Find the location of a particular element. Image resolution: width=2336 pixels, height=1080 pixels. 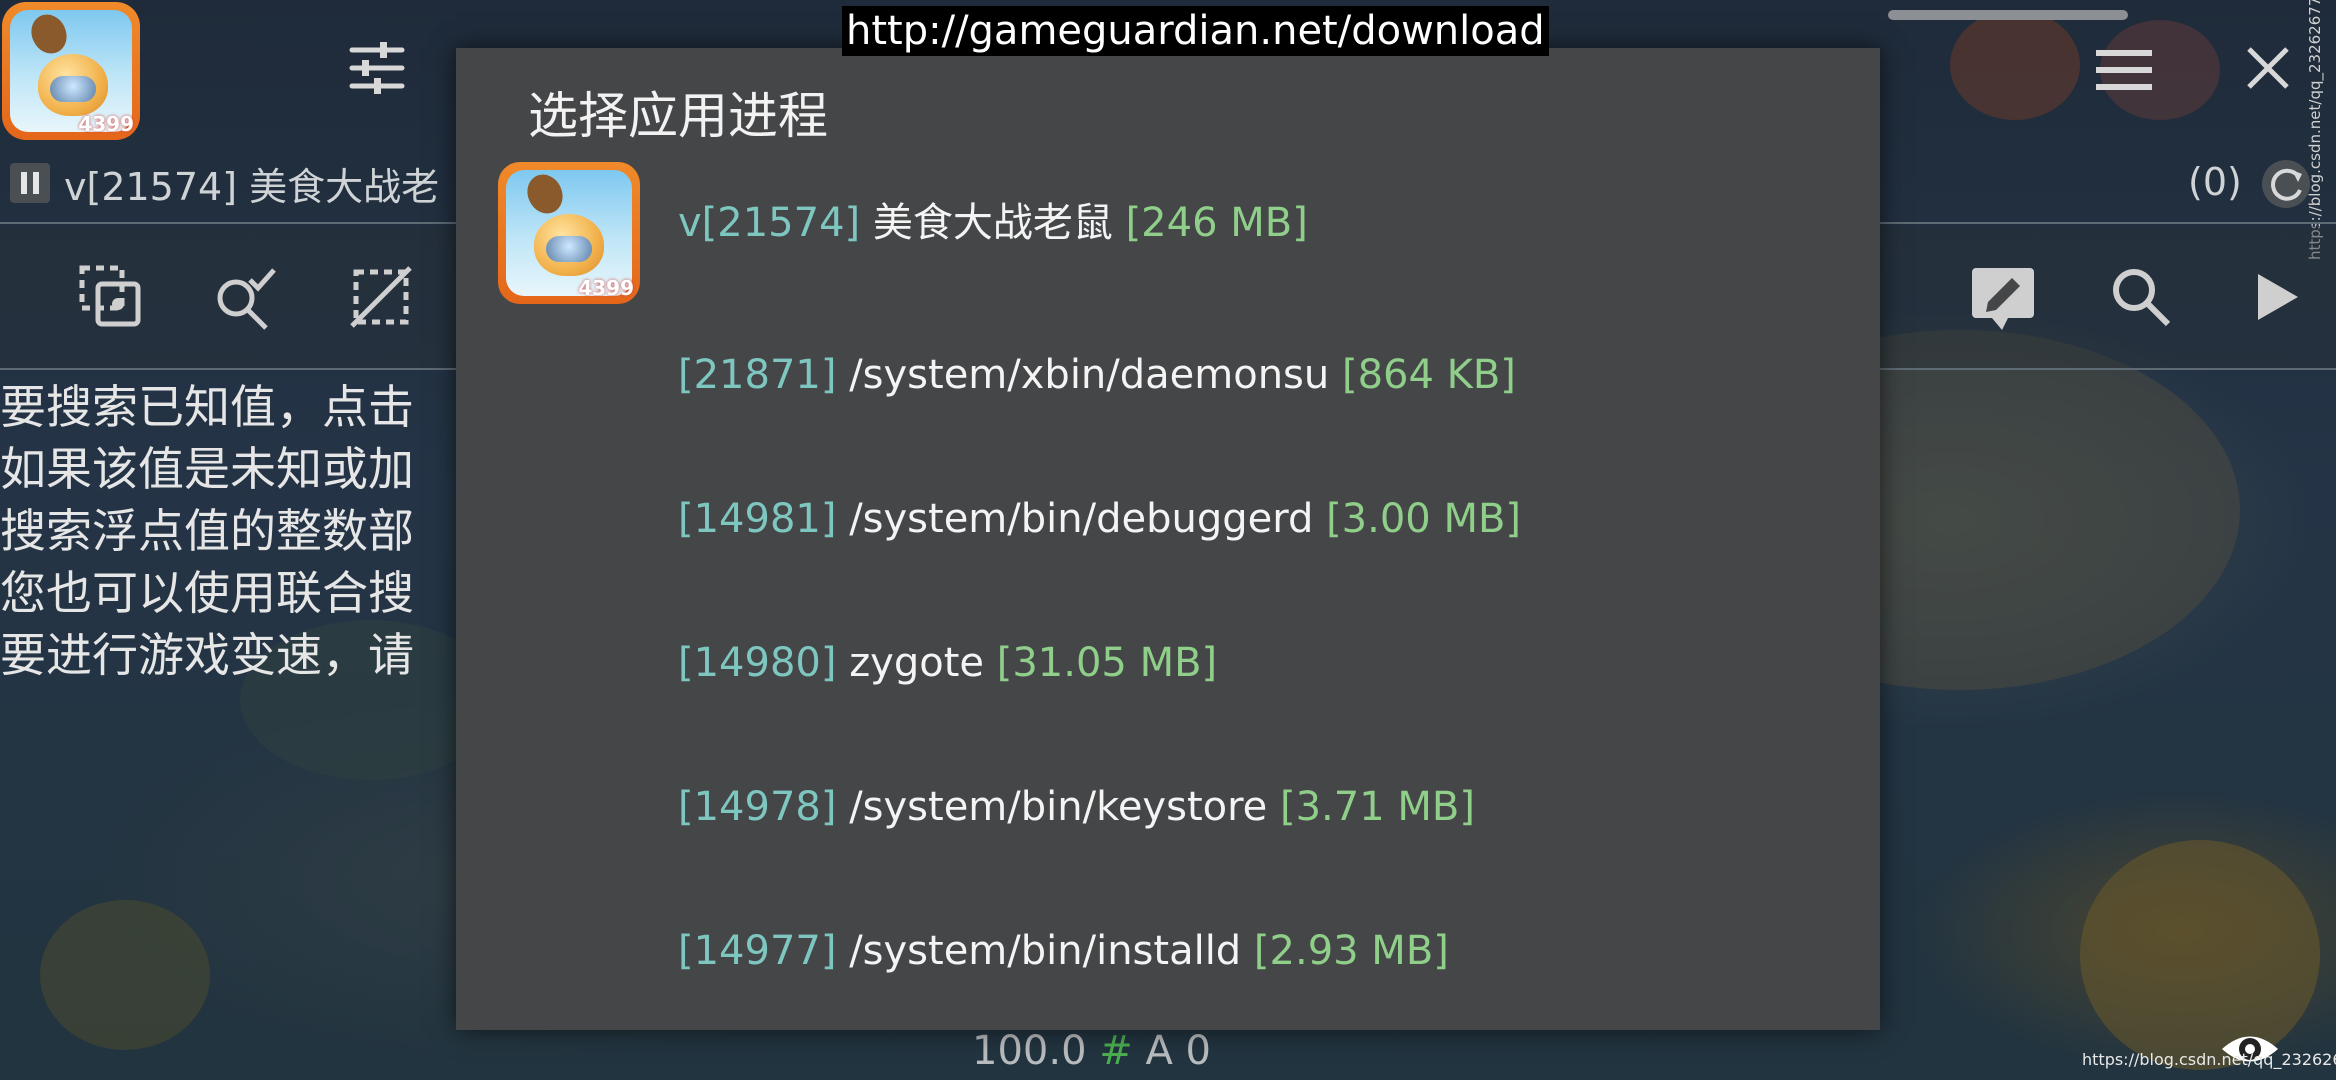

process-item: [14978] /system/bin/keystore [3.71 MB] is located at coordinates (1168, 814).